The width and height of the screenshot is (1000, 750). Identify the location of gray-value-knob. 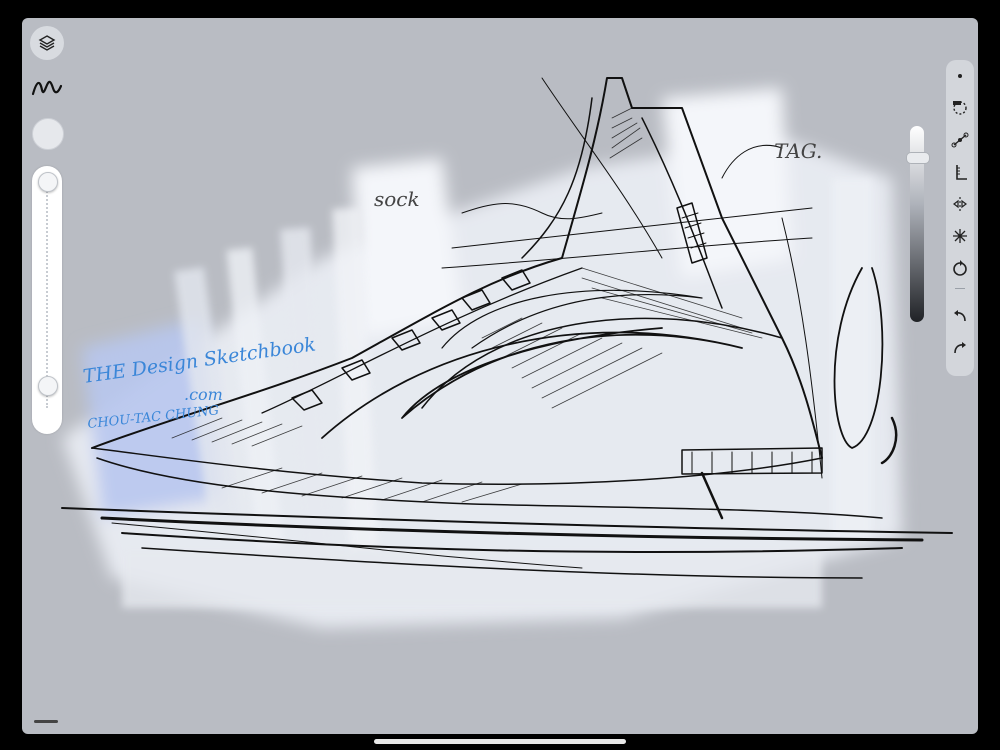
(918, 158).